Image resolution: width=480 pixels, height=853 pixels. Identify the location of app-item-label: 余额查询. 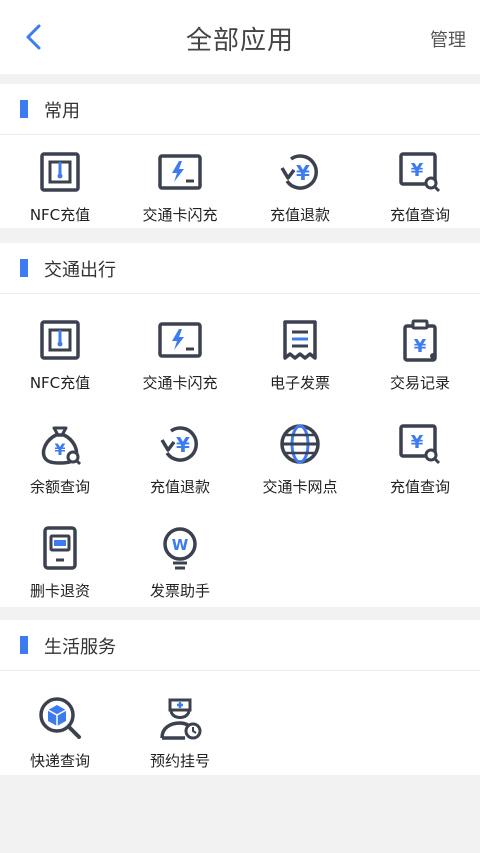
(59, 487).